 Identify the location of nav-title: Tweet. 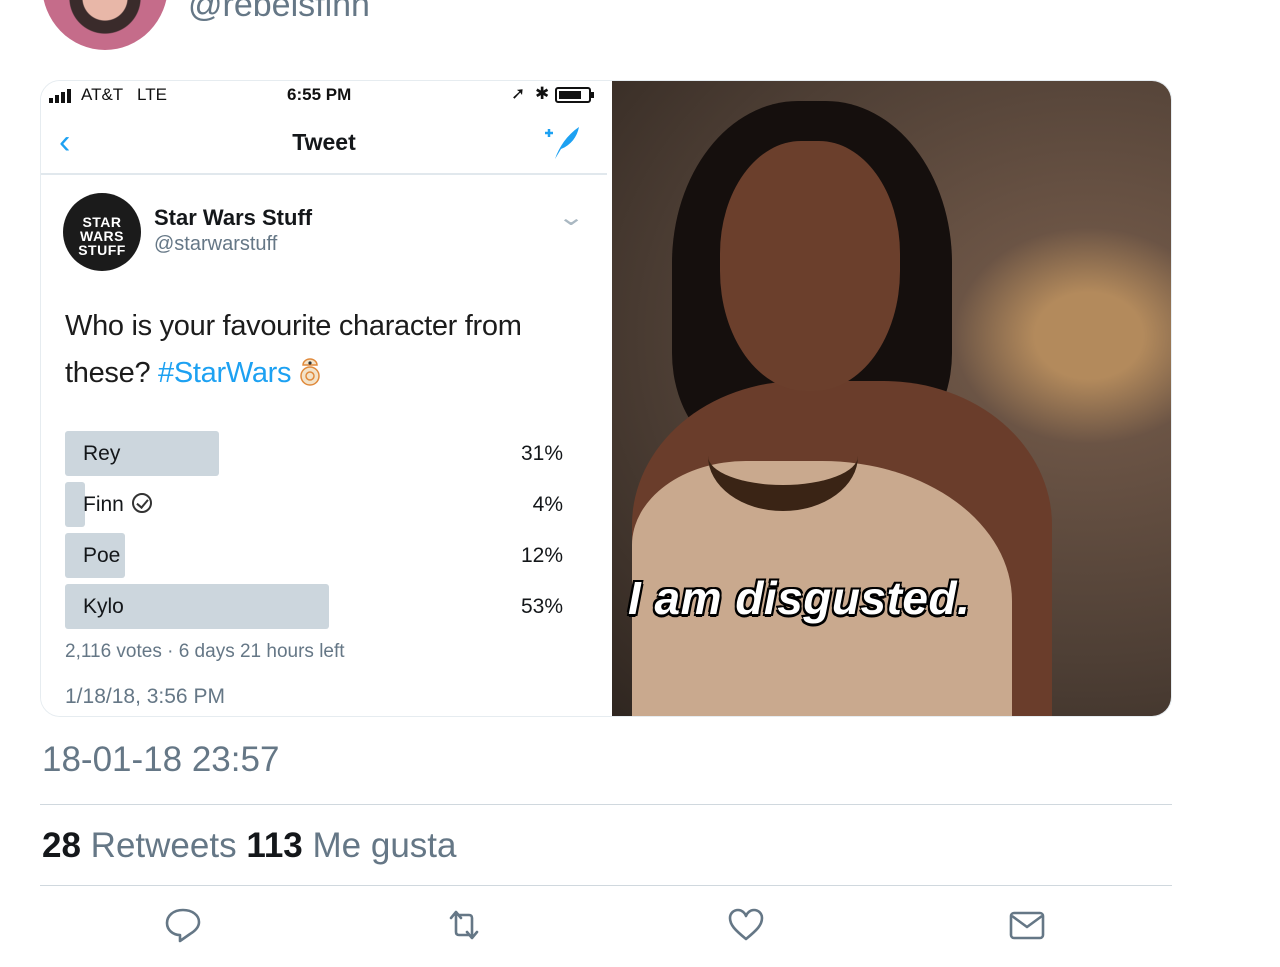
(324, 142).